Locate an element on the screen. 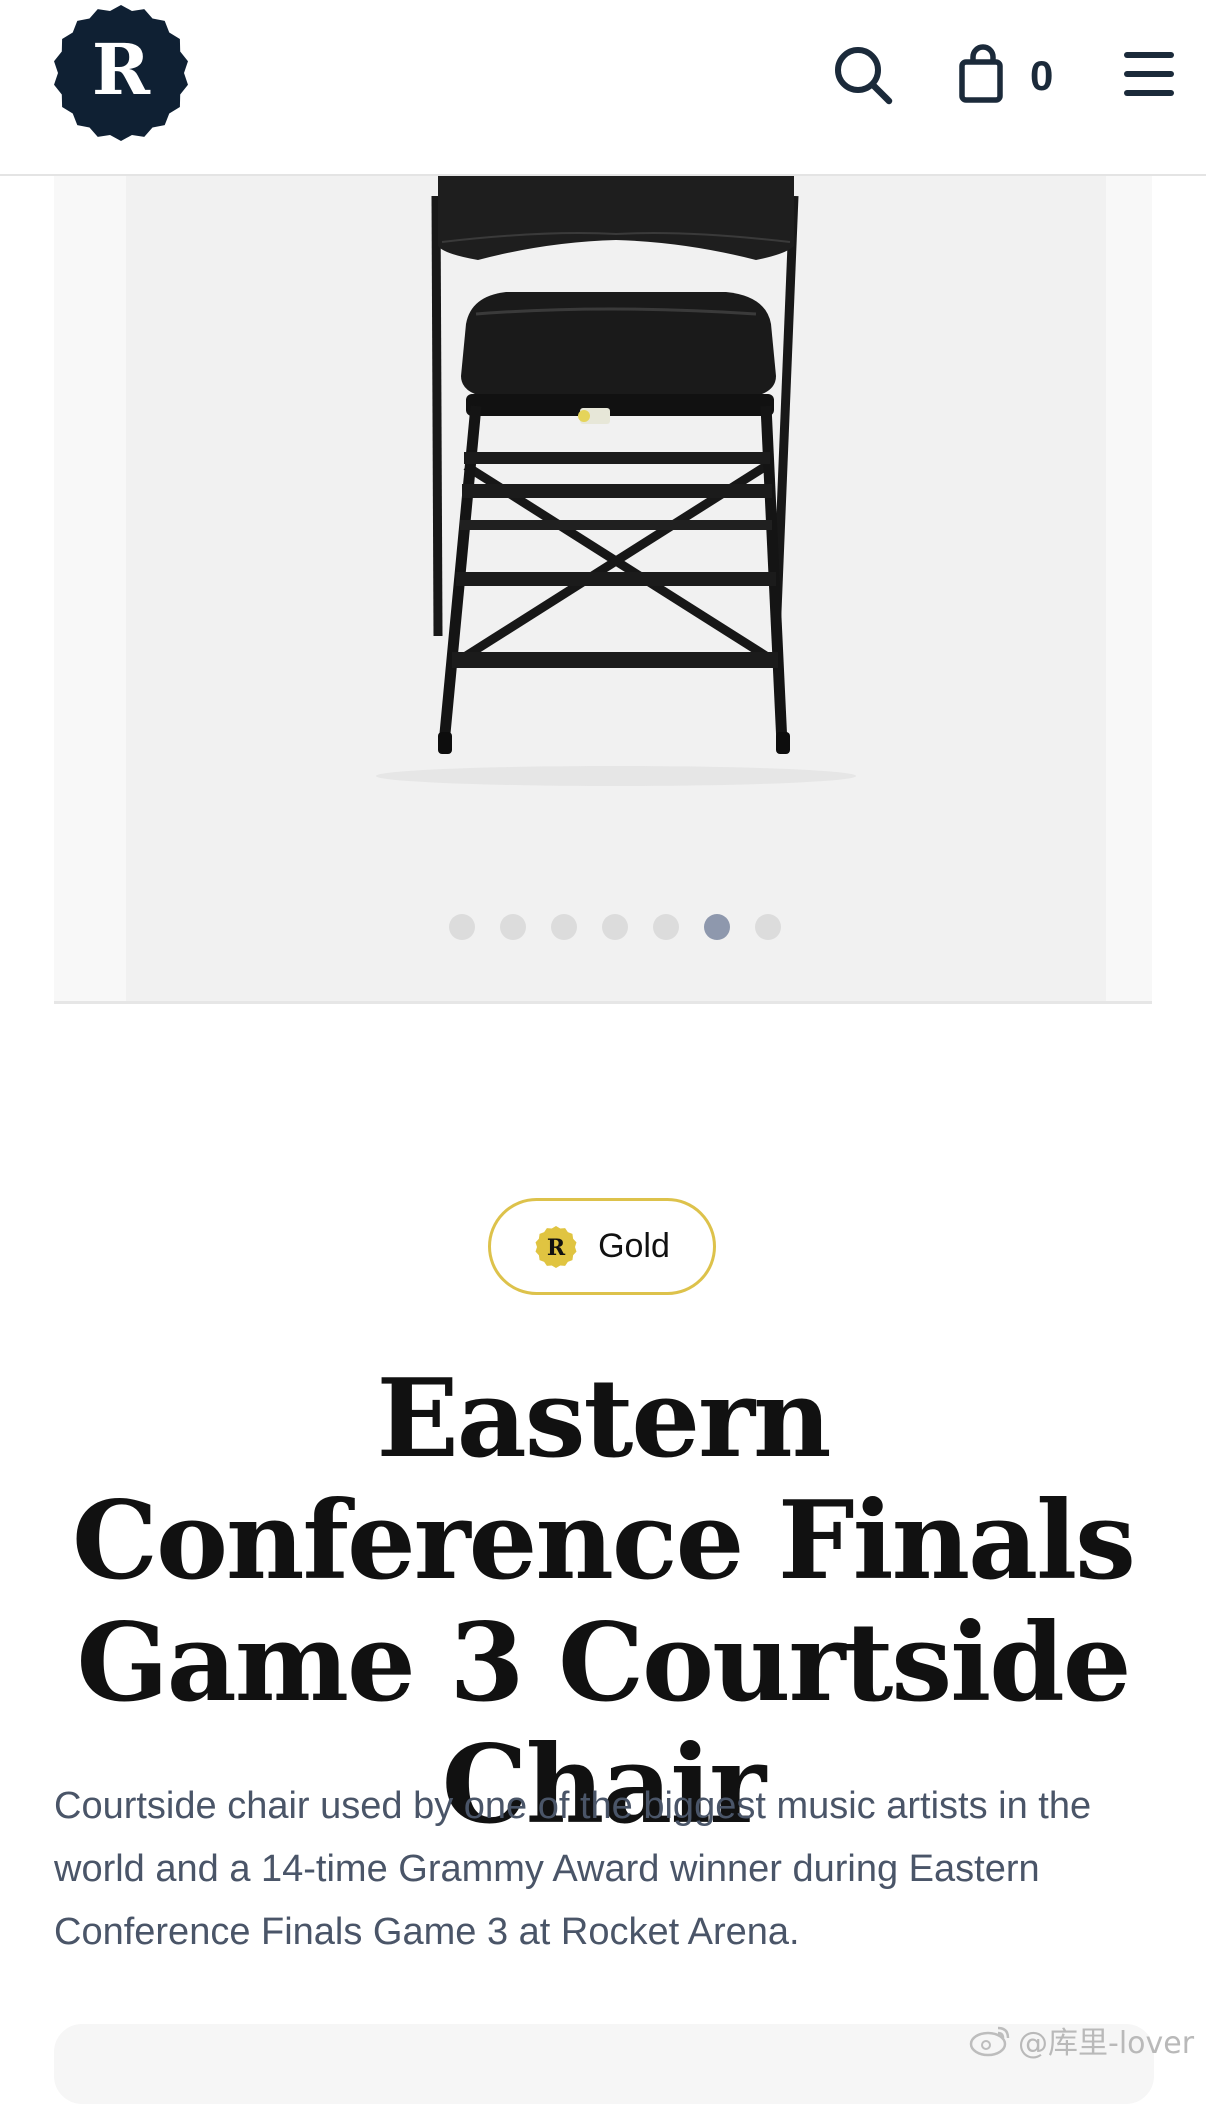 The image size is (1206, 2104). cart-button: 0 is located at coordinates (1013, 78).